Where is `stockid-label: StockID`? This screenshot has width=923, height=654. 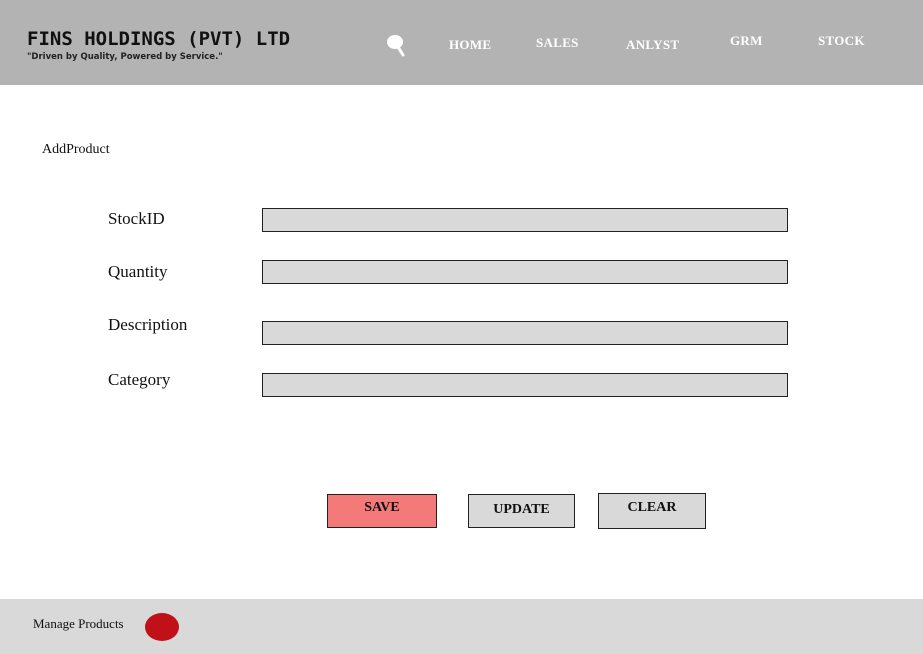 stockid-label: StockID is located at coordinates (136, 218).